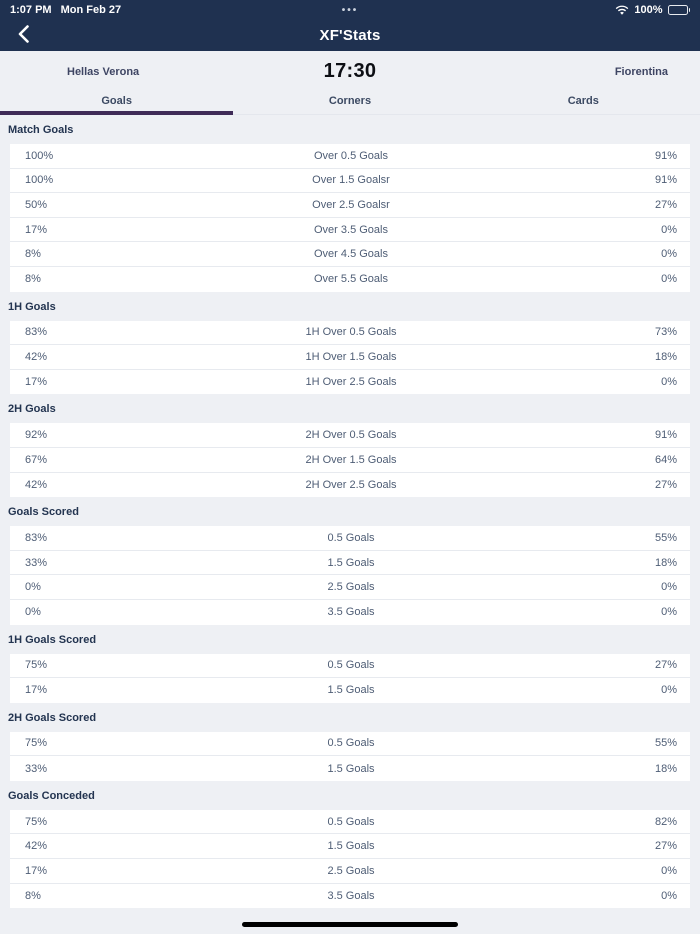 The width and height of the screenshot is (700, 934). What do you see at coordinates (51, 795) in the screenshot?
I see `section-title: Goals Conceded` at bounding box center [51, 795].